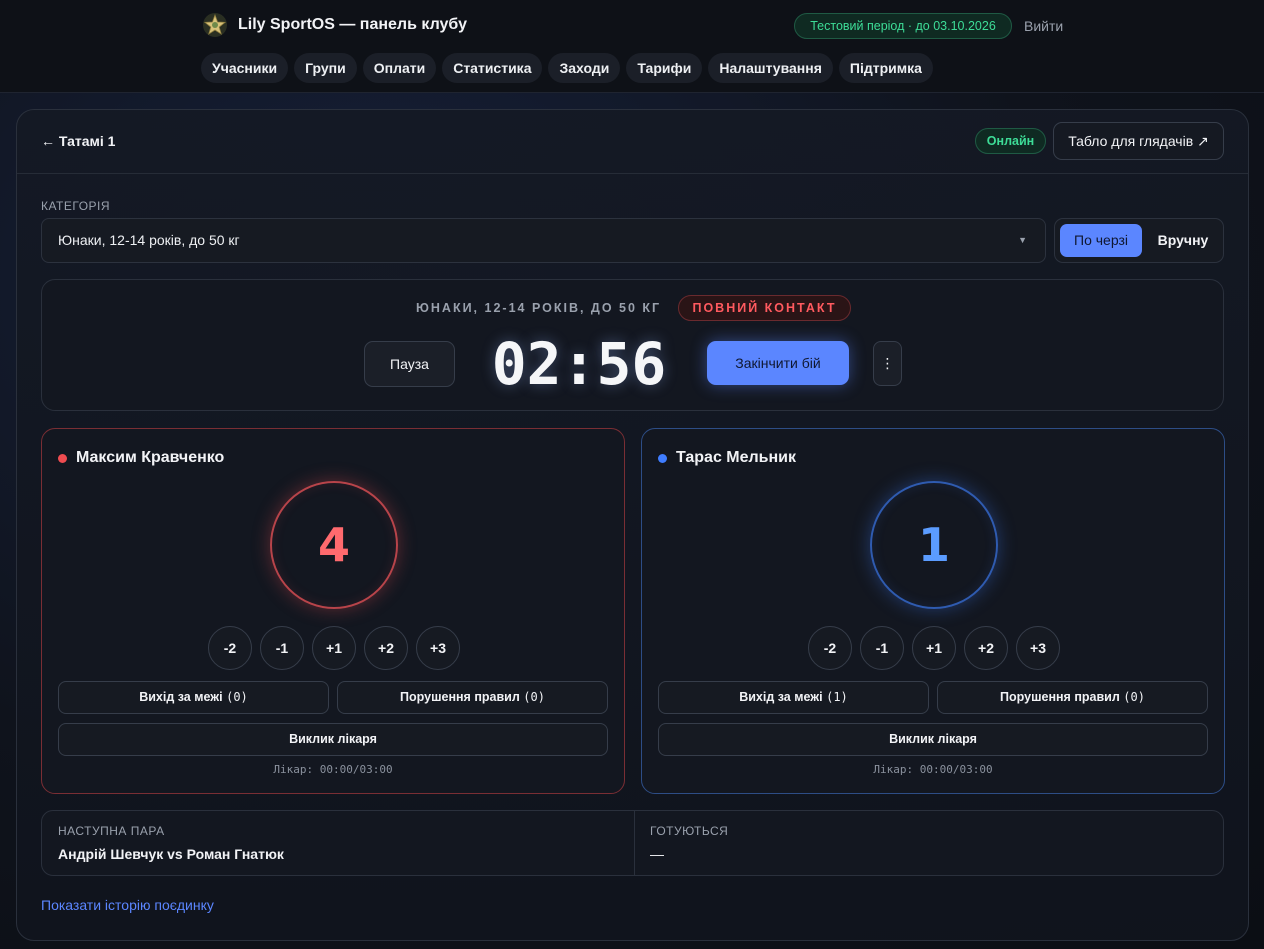  I want to click on star-emblem-icon, so click(215, 25).